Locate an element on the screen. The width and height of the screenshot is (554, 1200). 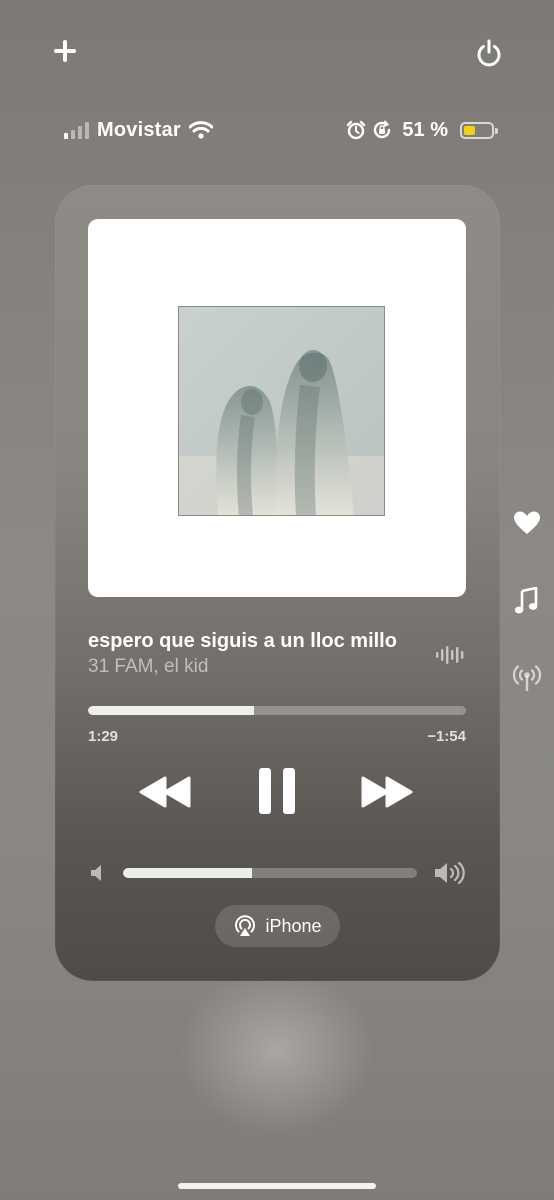
playback-progress-bar is located at coordinates (277, 710).